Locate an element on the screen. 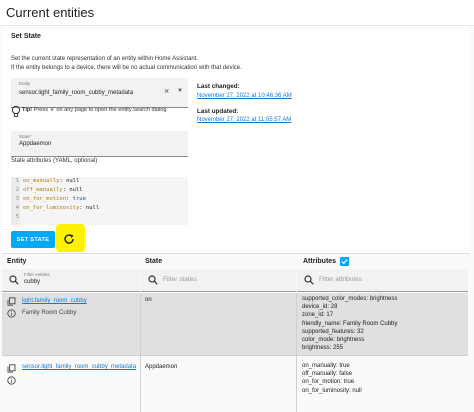  dropdown-arrow-icon: ▼ is located at coordinates (180, 91).